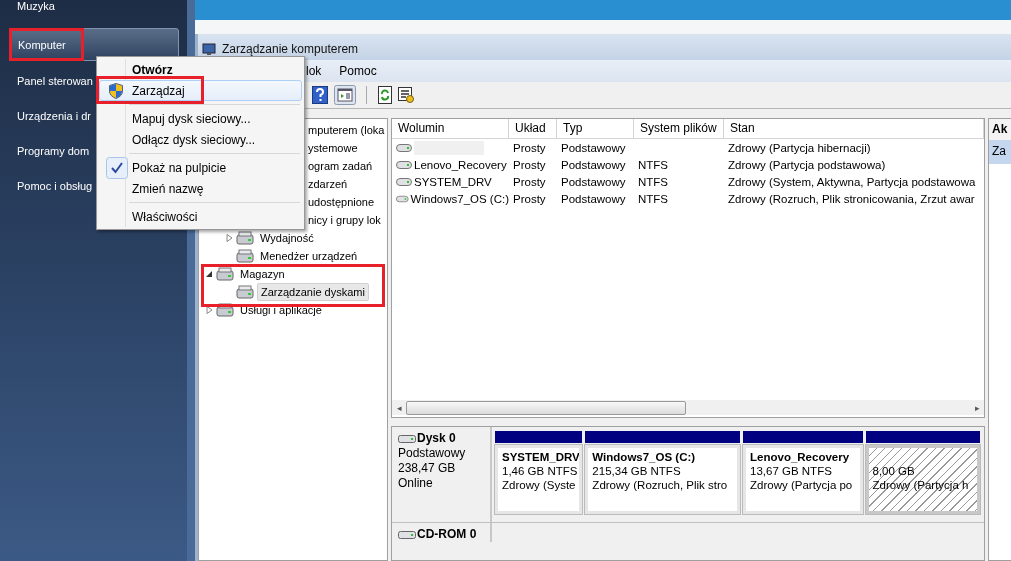 The height and width of the screenshot is (561, 1011). Describe the element at coordinates (346, 130) in the screenshot. I see `tree-item: mputerem (loka` at that location.